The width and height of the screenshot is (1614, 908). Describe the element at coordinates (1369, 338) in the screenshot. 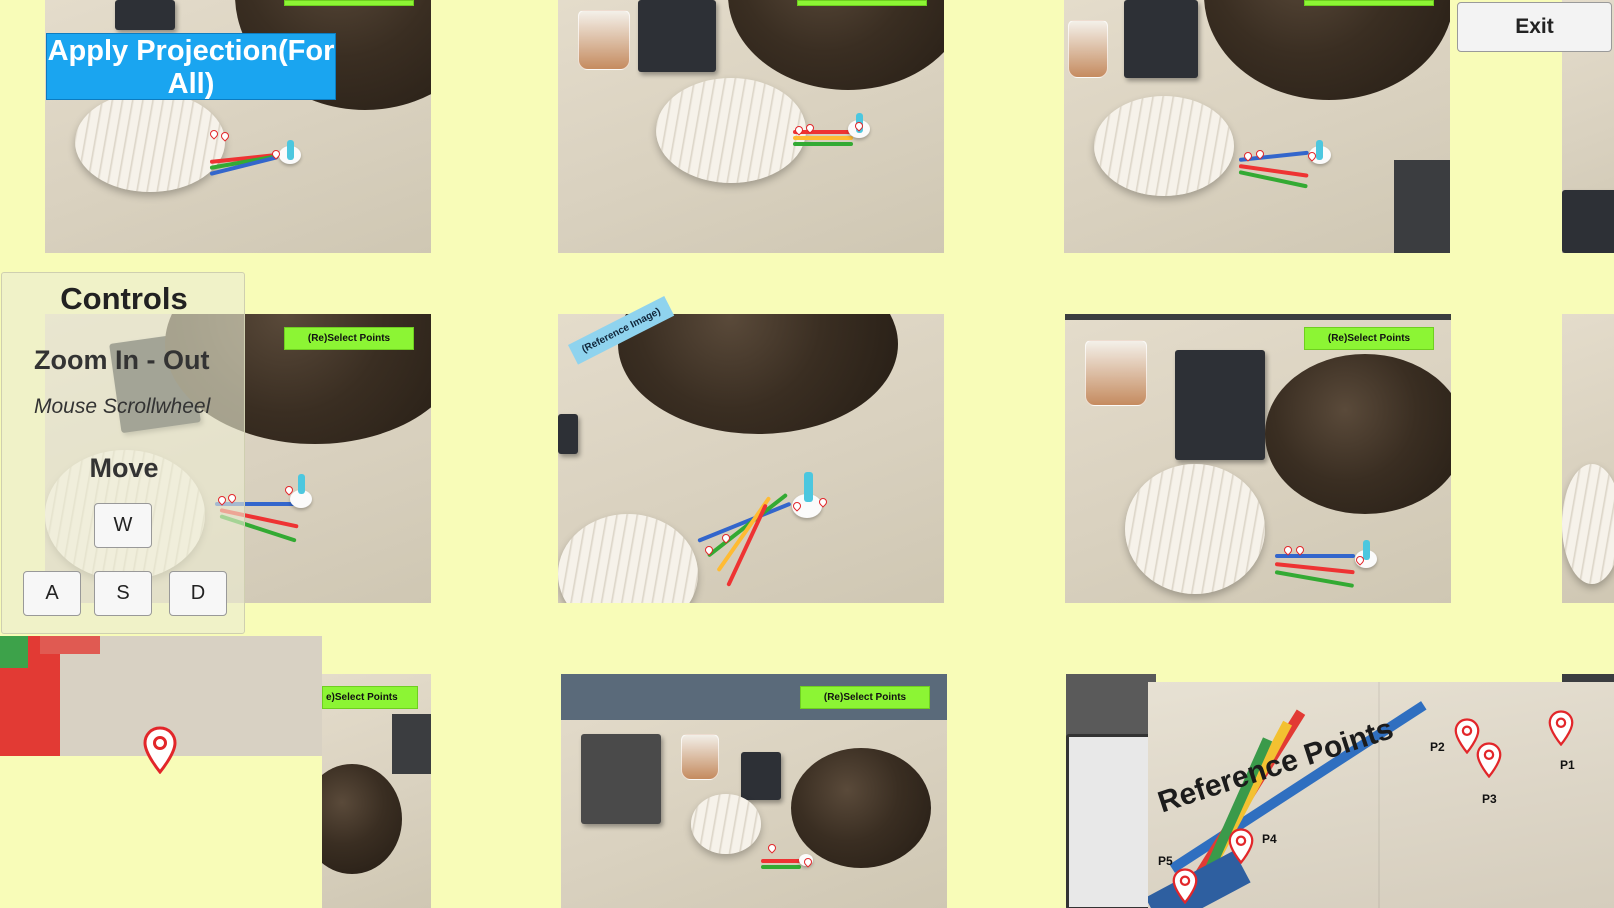

I see `reselect-points-button-6: (Re)Select Points` at that location.